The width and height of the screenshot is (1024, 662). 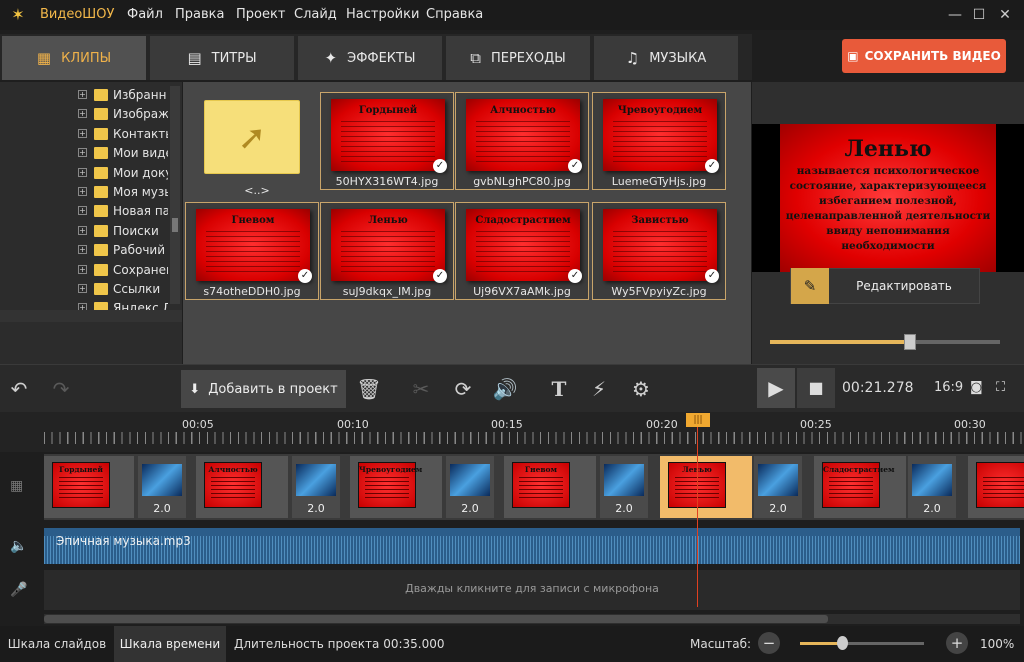 What do you see at coordinates (145, 14) in the screenshot?
I see `menu-file: Файл` at bounding box center [145, 14].